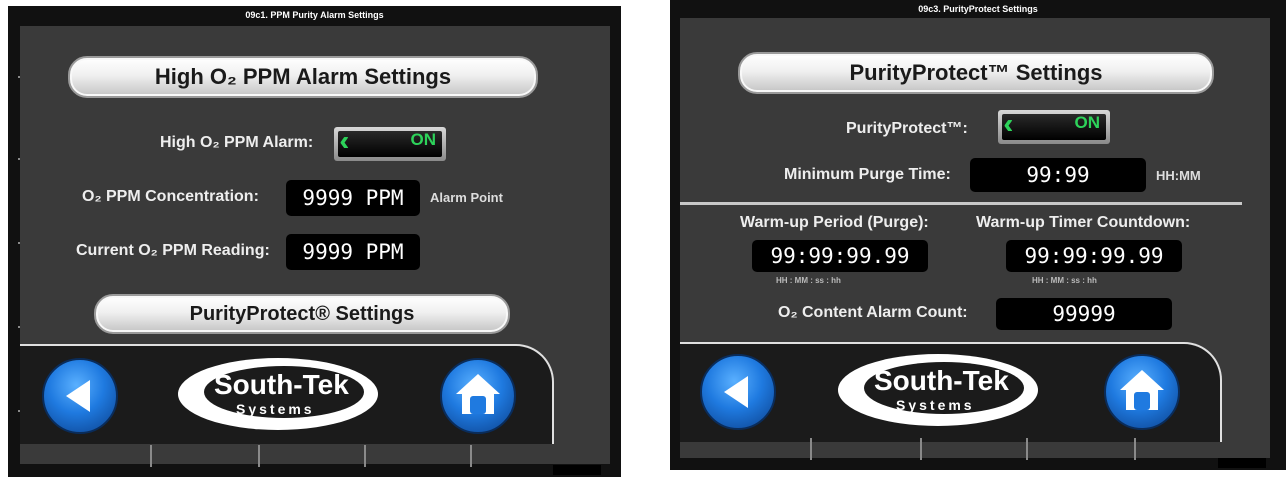 Image resolution: width=1286 pixels, height=477 pixels. I want to click on header-text: PurityProtect™ Settings, so click(976, 72).